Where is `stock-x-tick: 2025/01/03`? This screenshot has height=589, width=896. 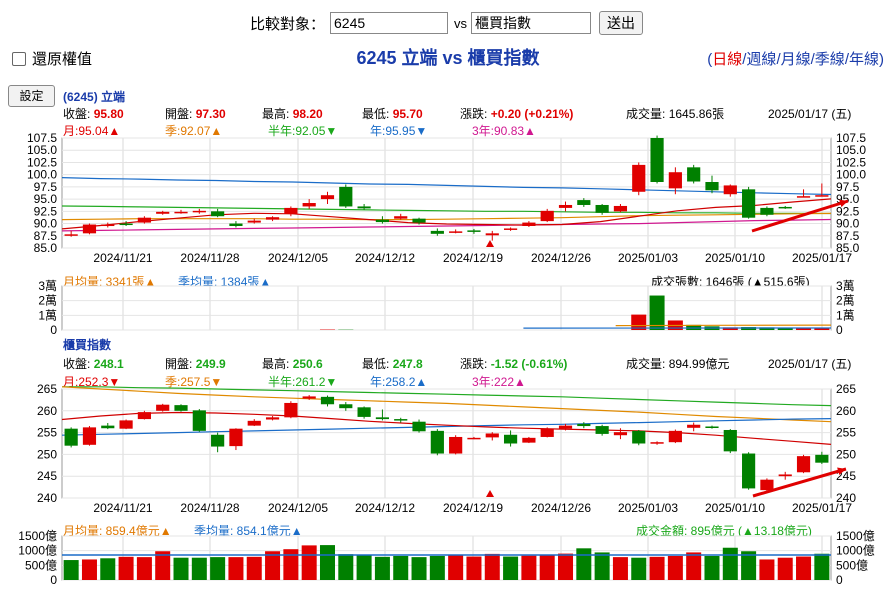
stock-x-tick: 2025/01/03 is located at coordinates (648, 258).